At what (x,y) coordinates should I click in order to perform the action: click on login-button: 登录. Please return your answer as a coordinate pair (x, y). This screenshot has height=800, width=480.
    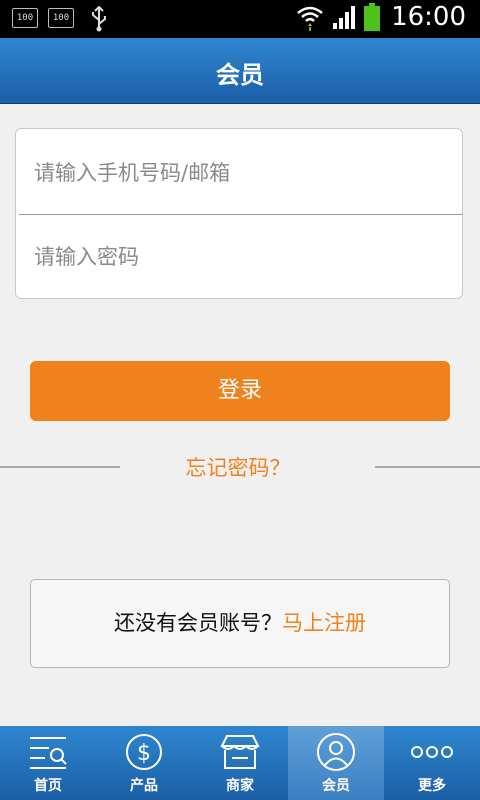
    Looking at the image, I should click on (240, 391).